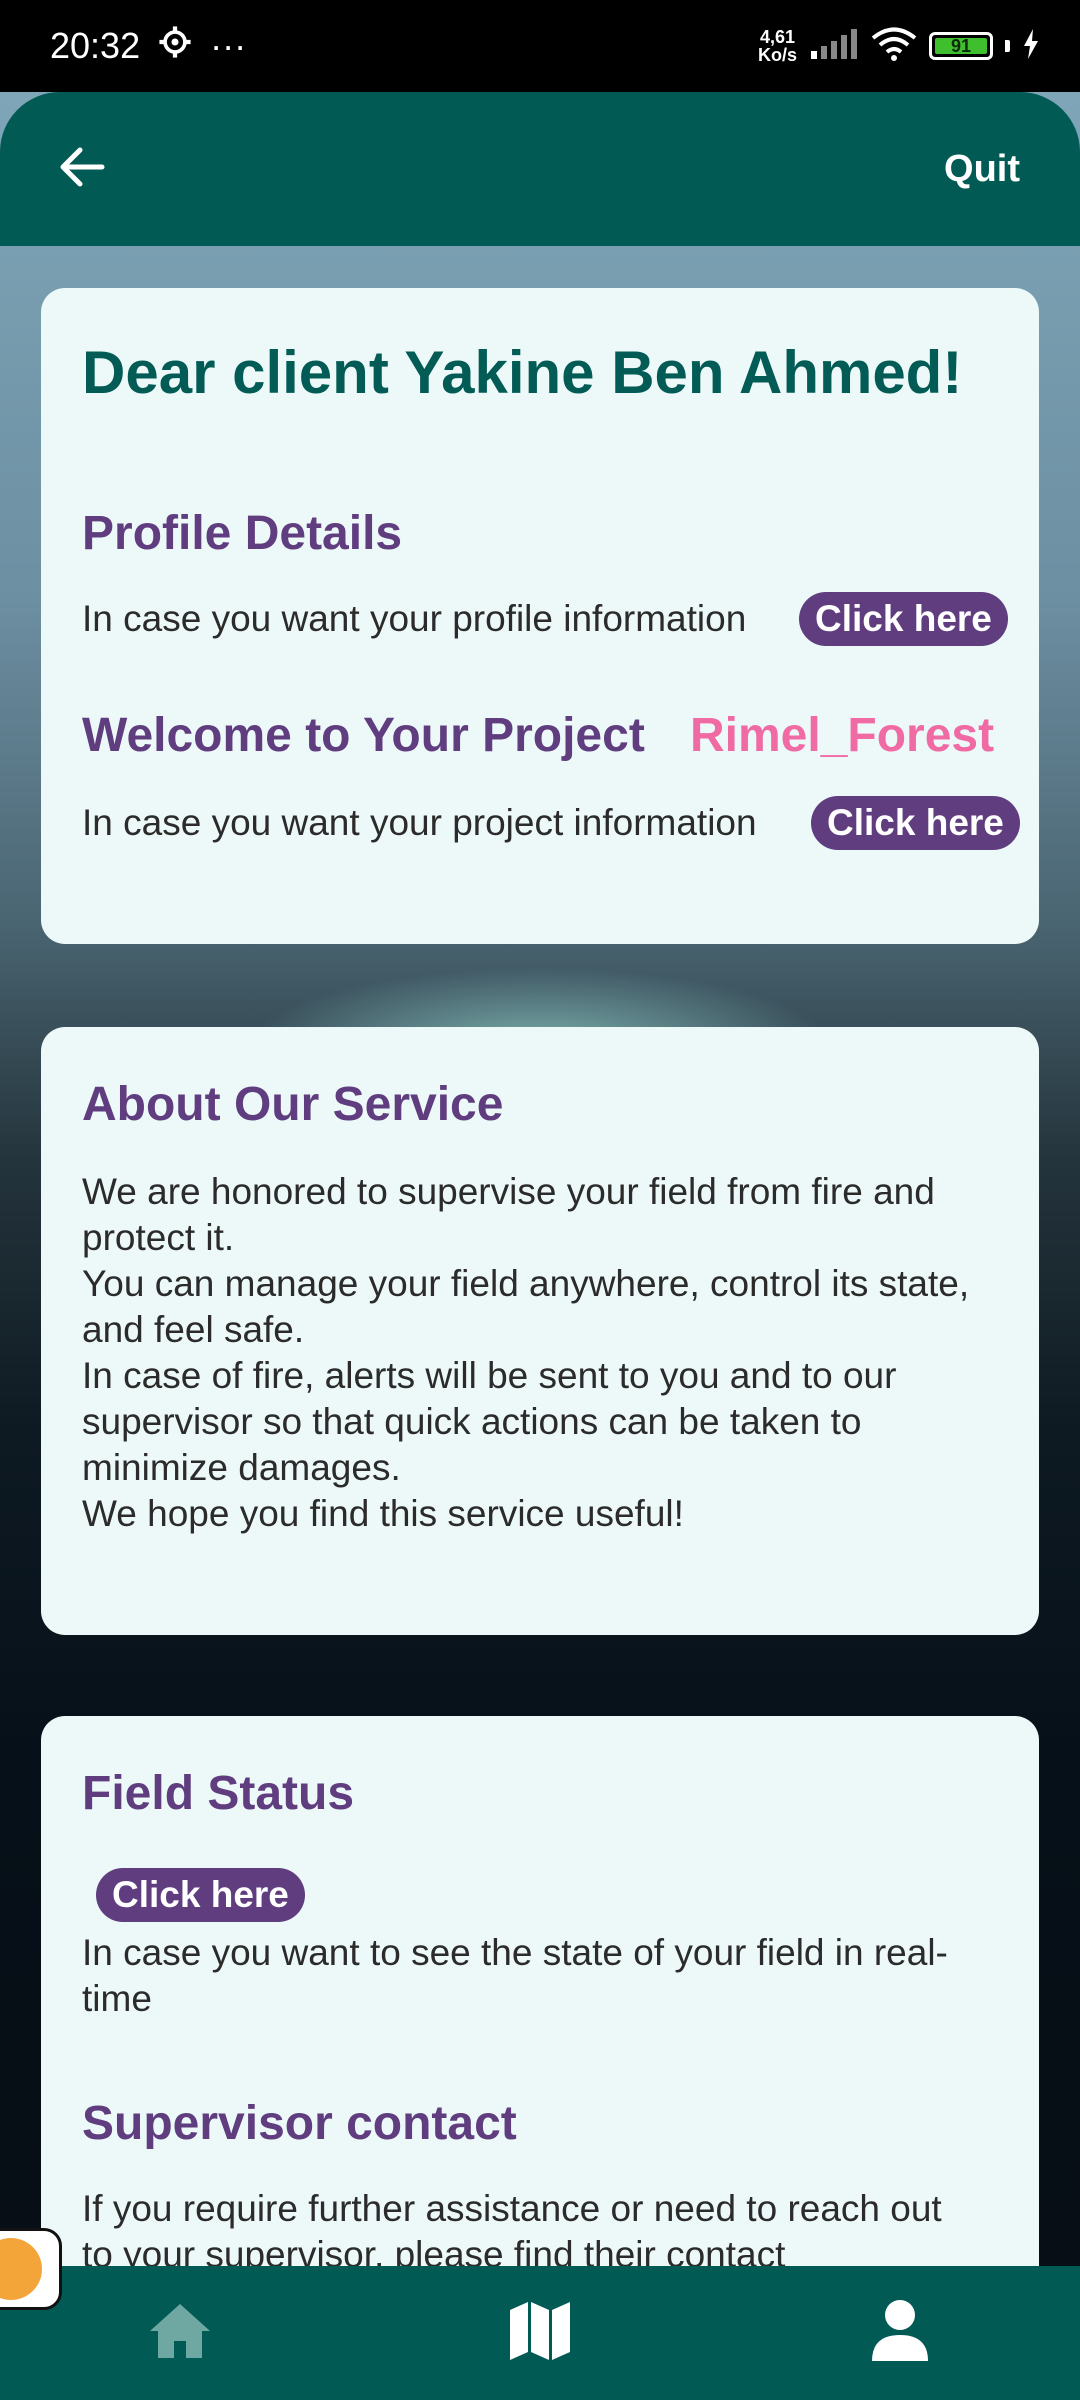  What do you see at coordinates (95, 45) in the screenshot?
I see `status-time: 20:32` at bounding box center [95, 45].